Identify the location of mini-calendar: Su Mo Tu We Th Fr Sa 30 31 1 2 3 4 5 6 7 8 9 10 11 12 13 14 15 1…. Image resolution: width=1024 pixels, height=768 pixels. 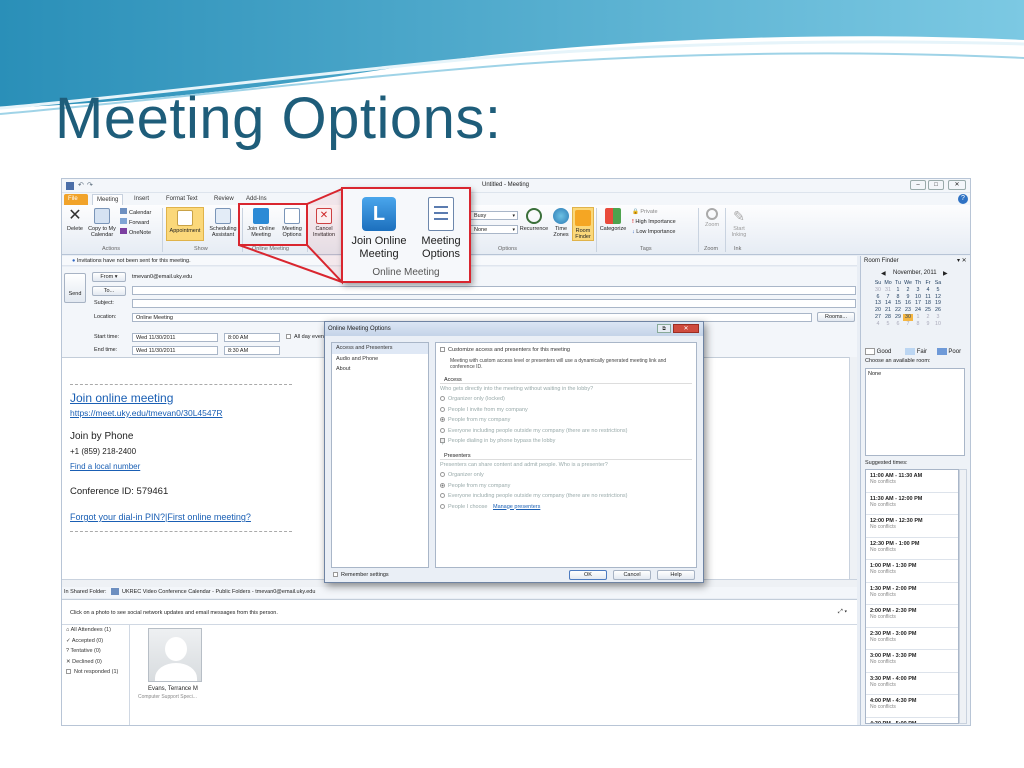
(908, 304).